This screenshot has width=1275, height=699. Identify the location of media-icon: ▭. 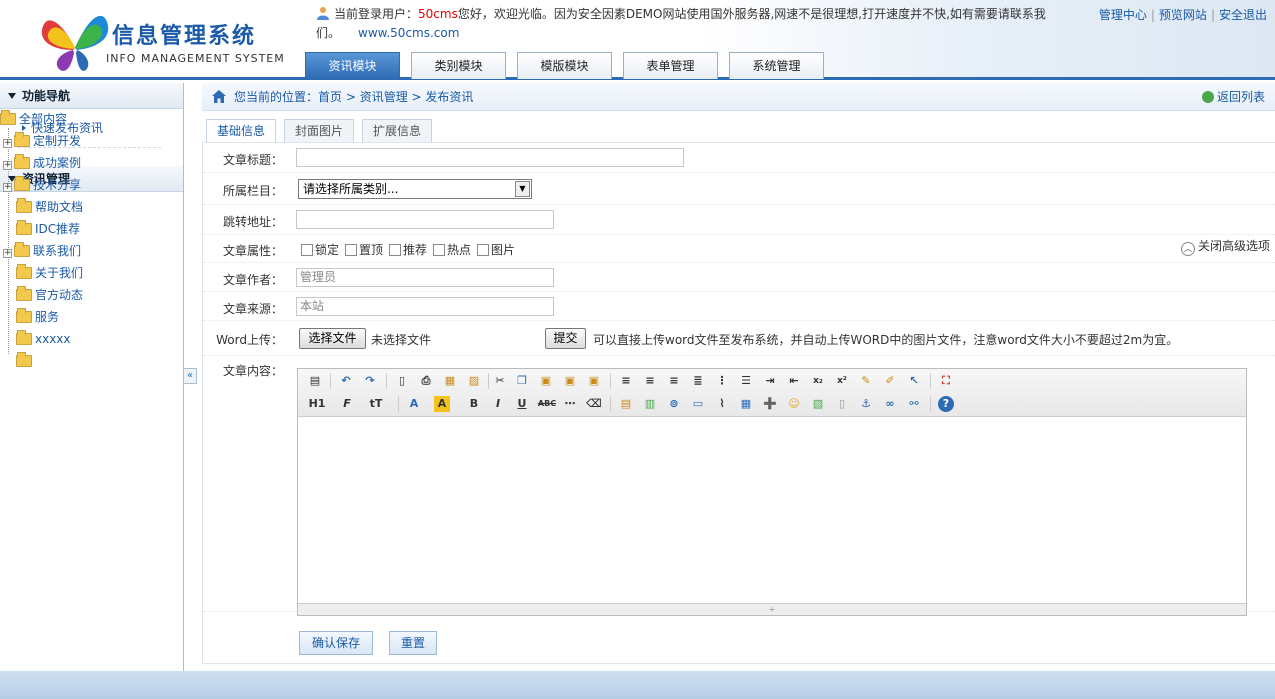
(698, 404).